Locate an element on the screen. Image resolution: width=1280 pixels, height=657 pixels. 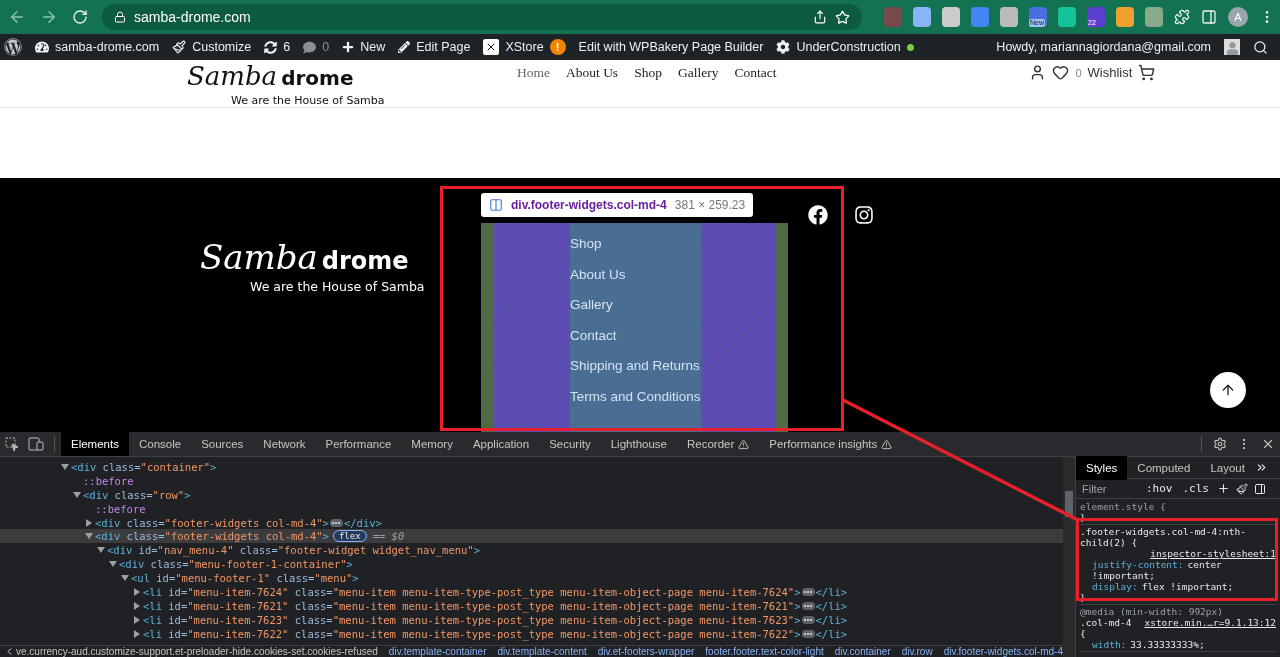
nav-link: Gallery is located at coordinates (698, 73).